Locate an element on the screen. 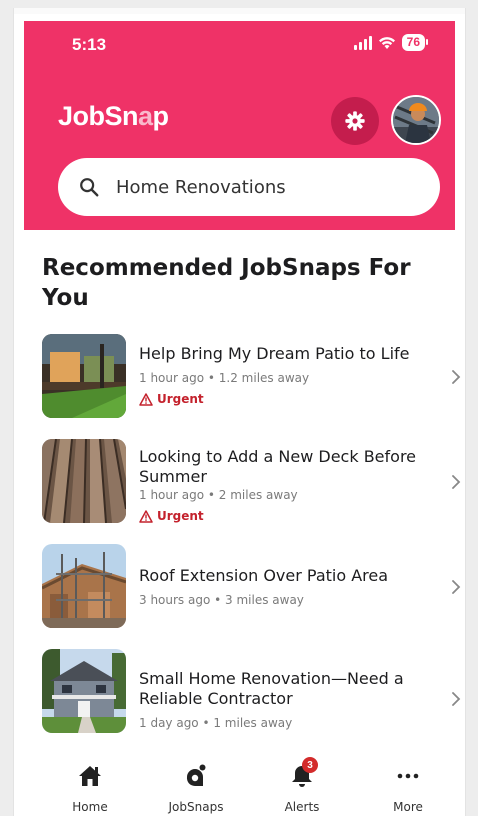 The image size is (478, 816). avatar-photo is located at coordinates (416, 120).